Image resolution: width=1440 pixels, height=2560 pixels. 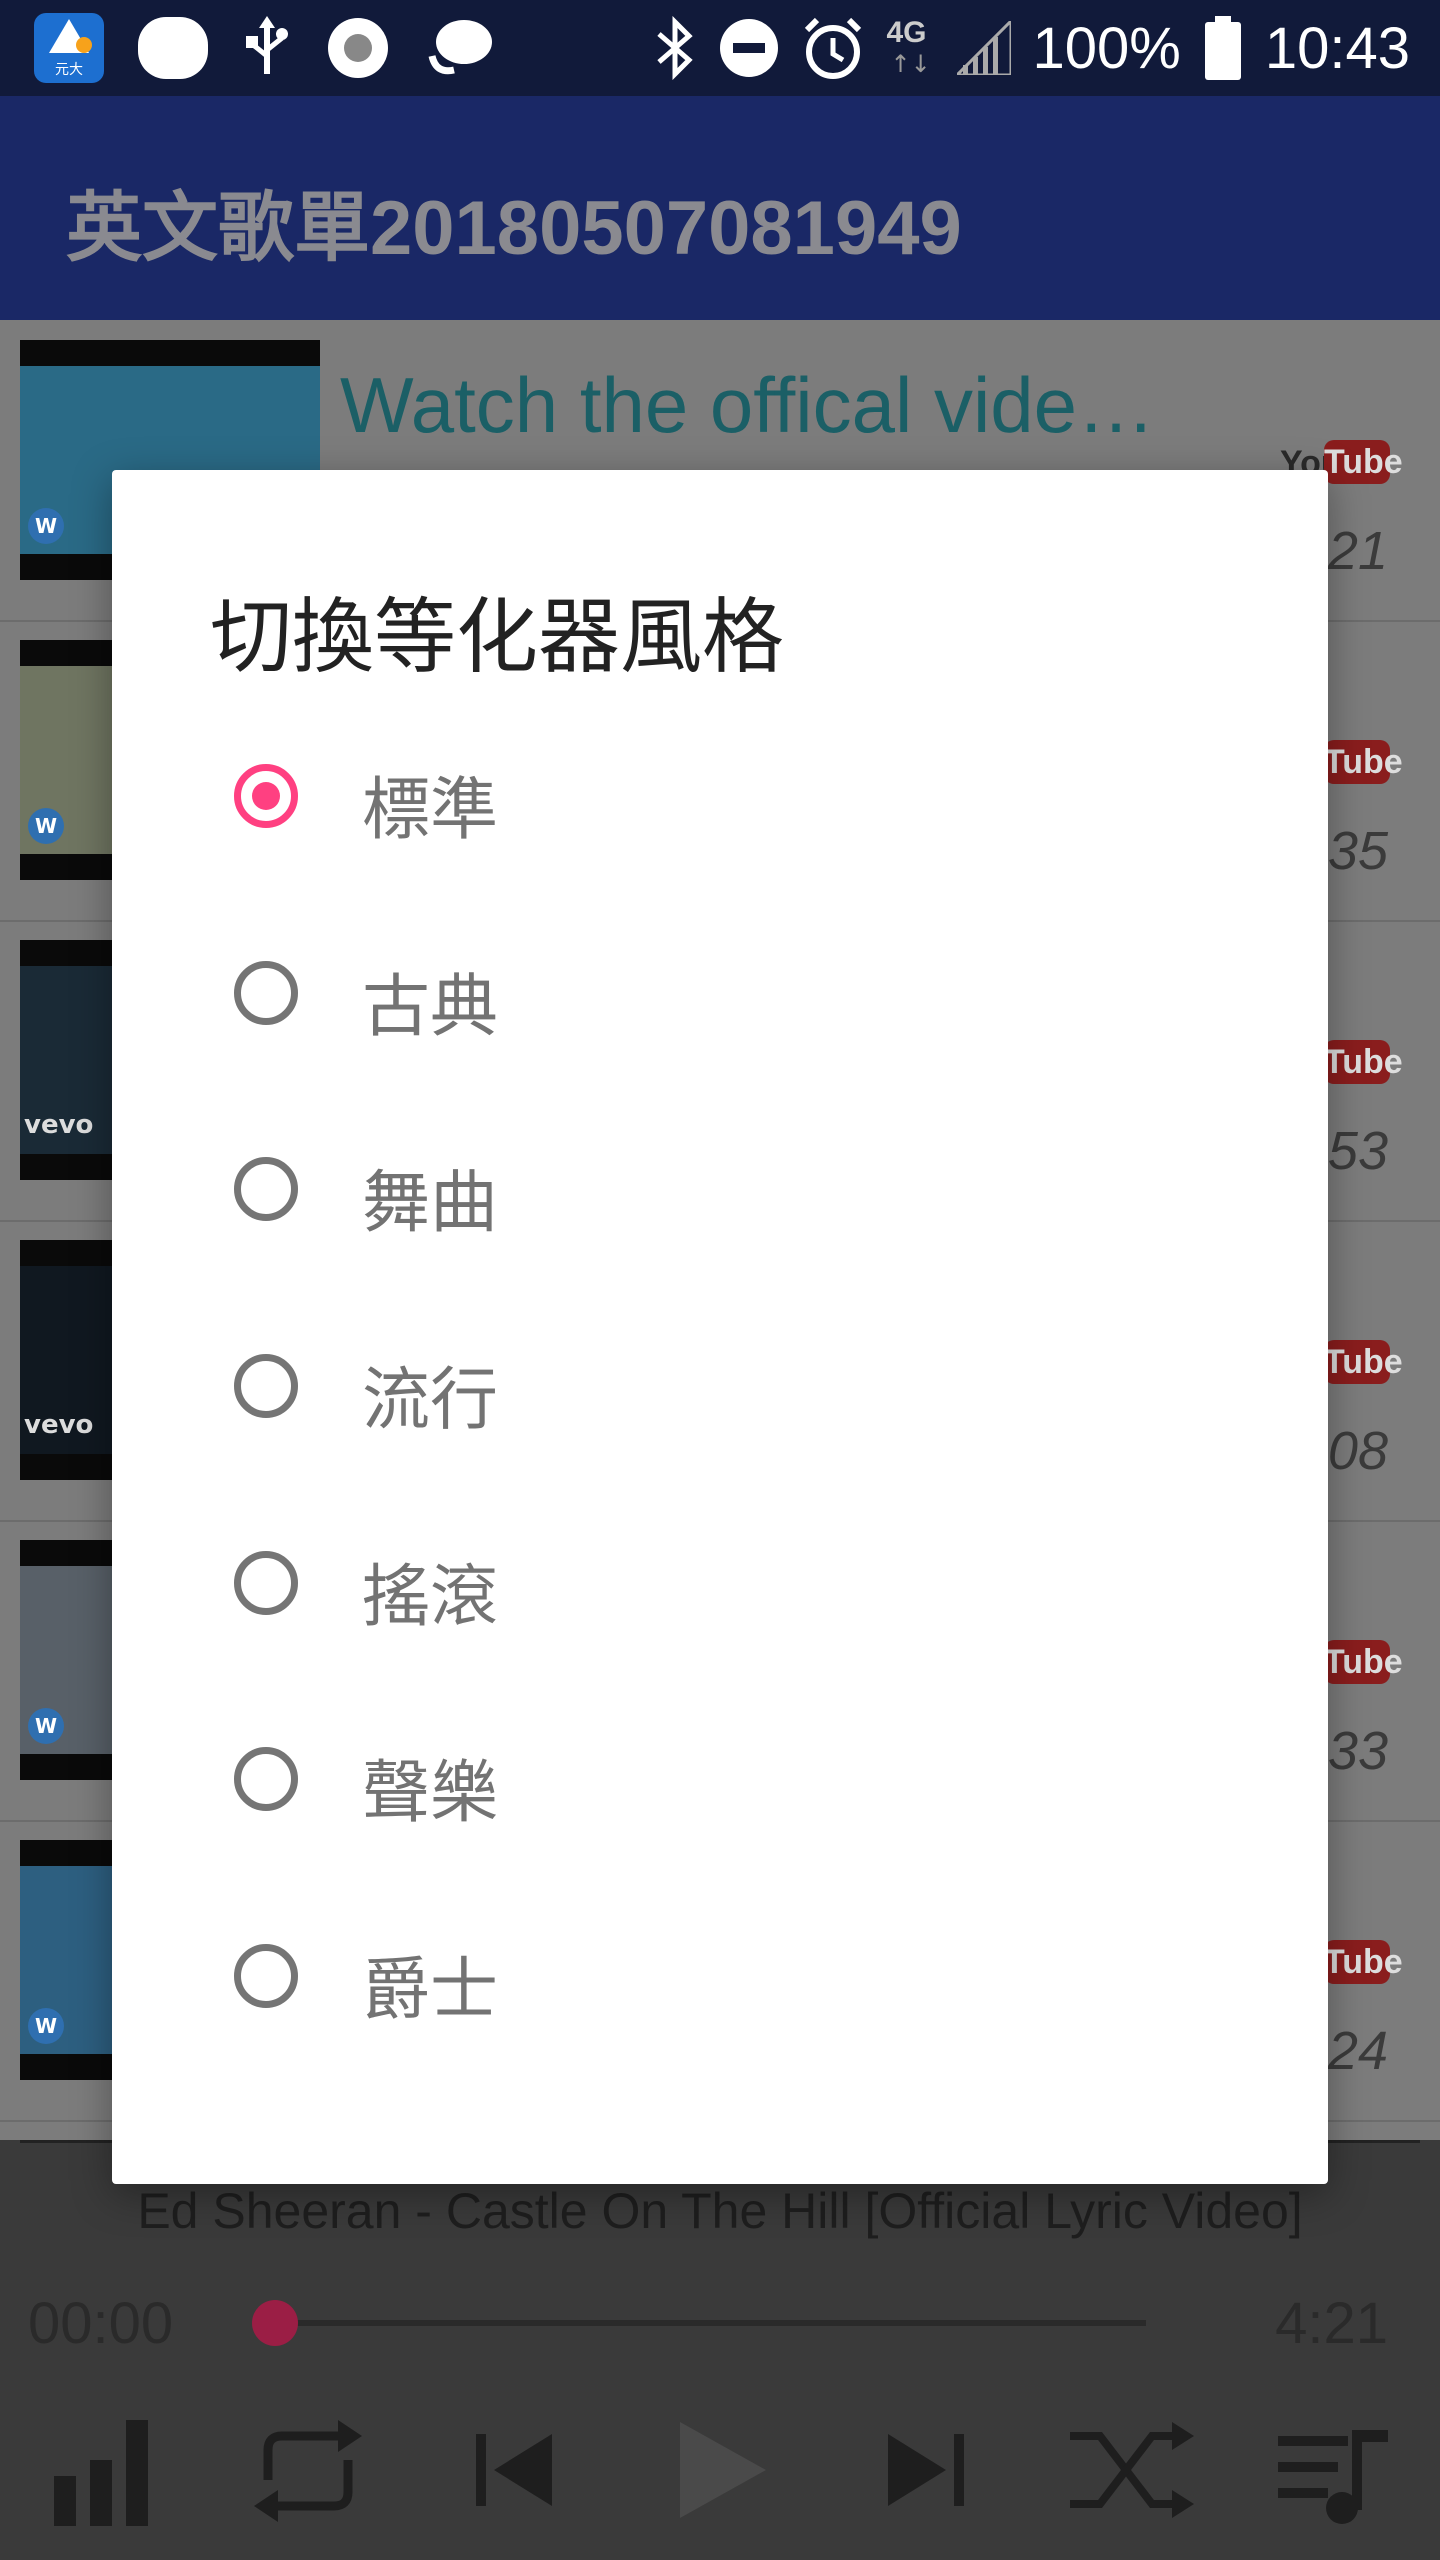 I want to click on option-label: 聲樂, so click(x=430, y=1794).